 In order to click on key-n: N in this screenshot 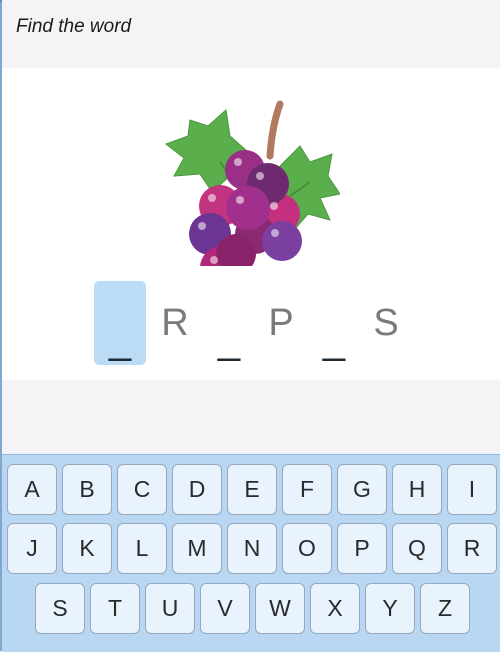, I will do `click(252, 548)`.